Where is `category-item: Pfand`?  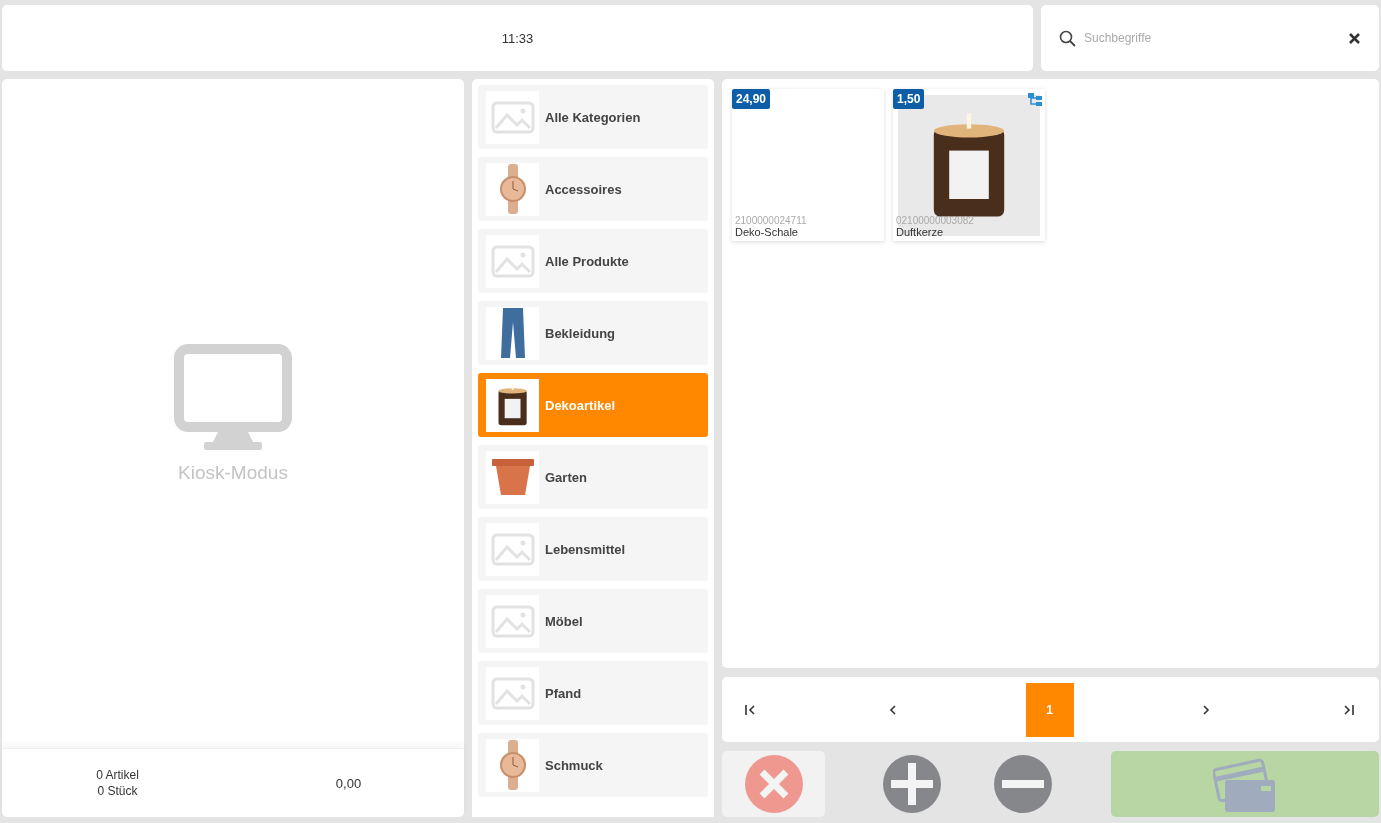 category-item: Pfand is located at coordinates (593, 693).